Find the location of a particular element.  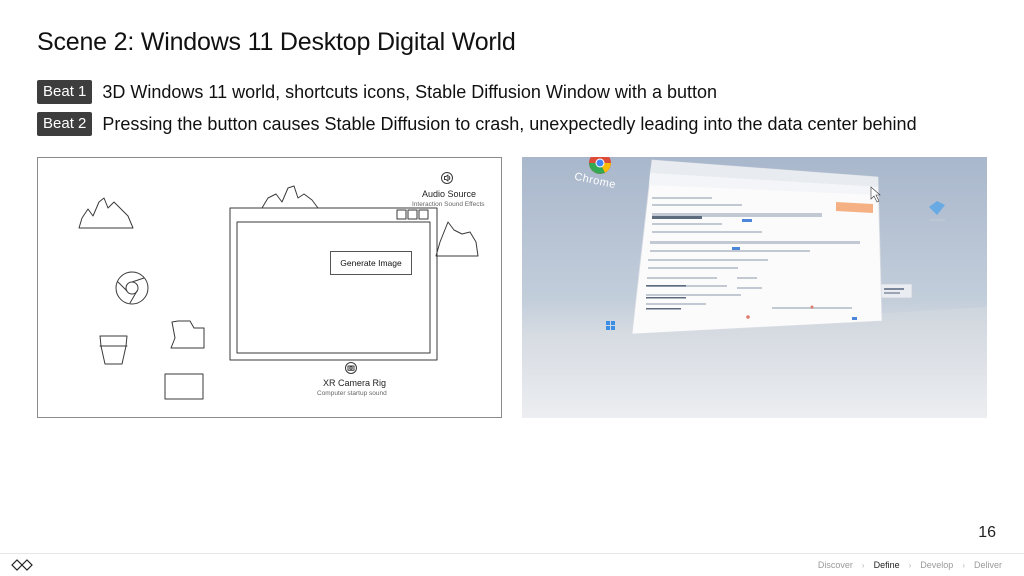

render-app-icon is located at coordinates (937, 211).